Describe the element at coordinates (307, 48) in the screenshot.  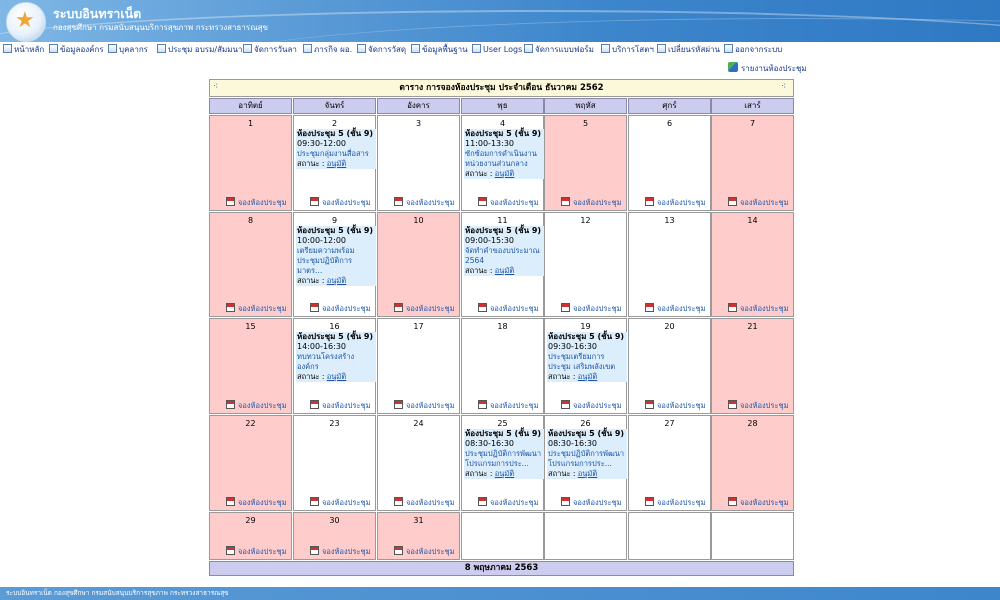
I see `table-icon` at that location.